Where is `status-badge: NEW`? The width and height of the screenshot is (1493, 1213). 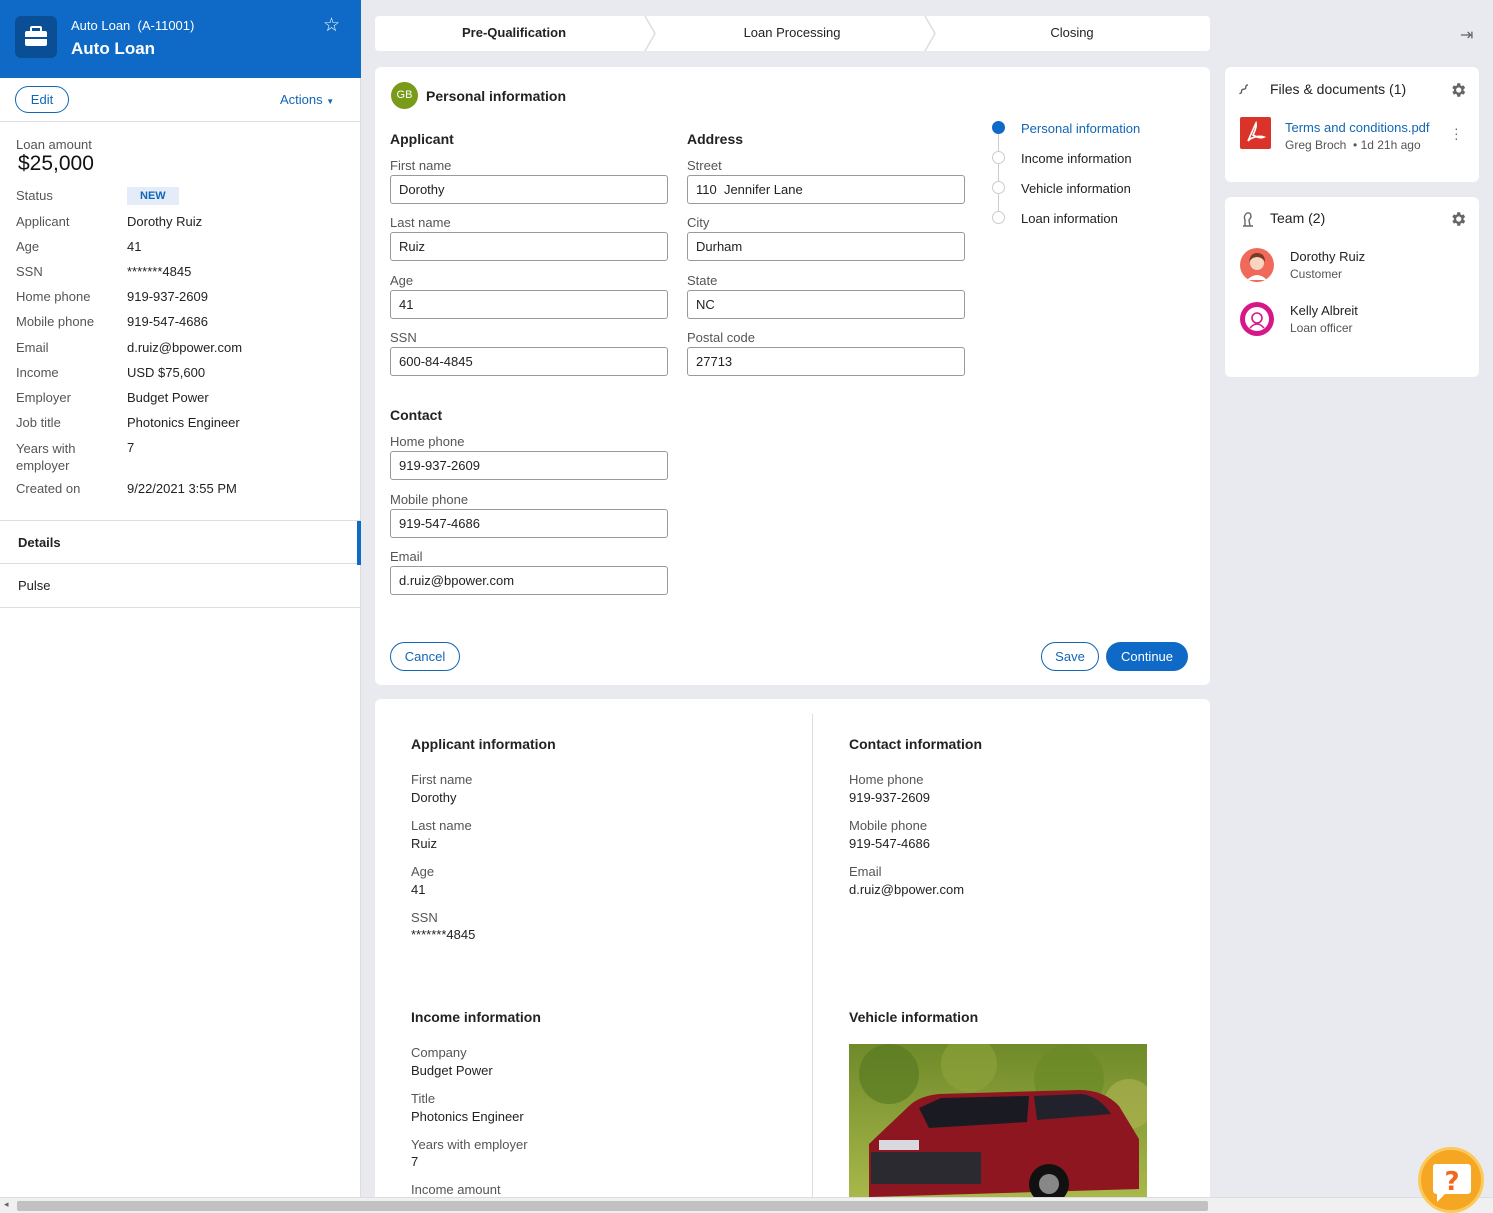 status-badge: NEW is located at coordinates (153, 196).